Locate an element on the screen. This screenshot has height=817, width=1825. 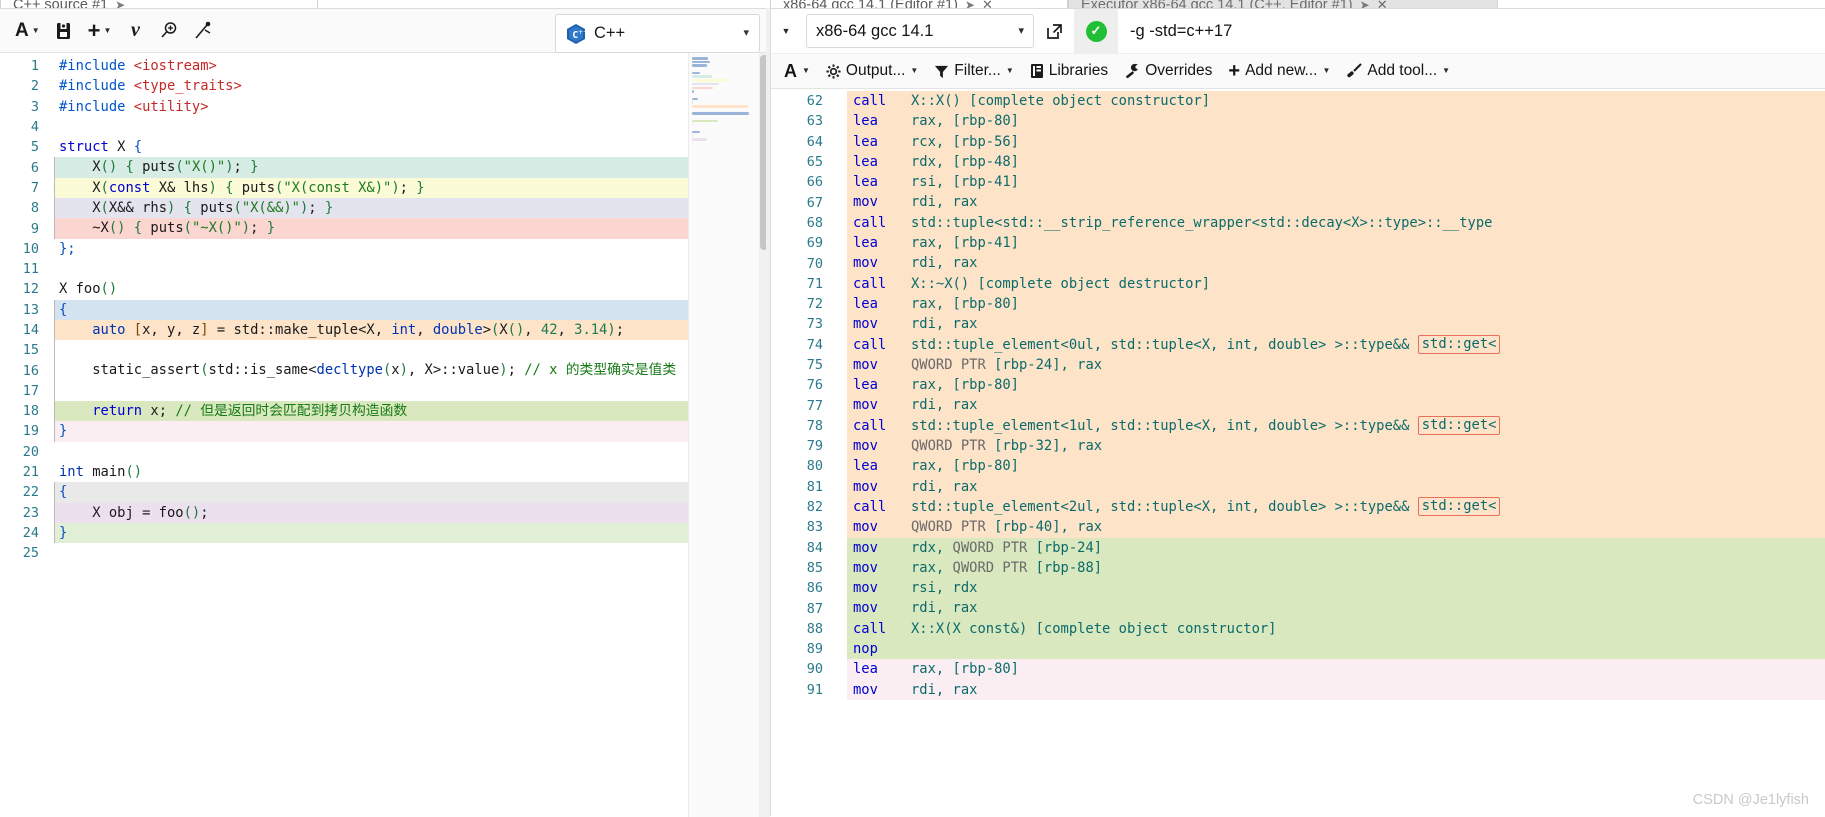
code-line: 2 #include <type_traits> is located at coordinates (385, 86).